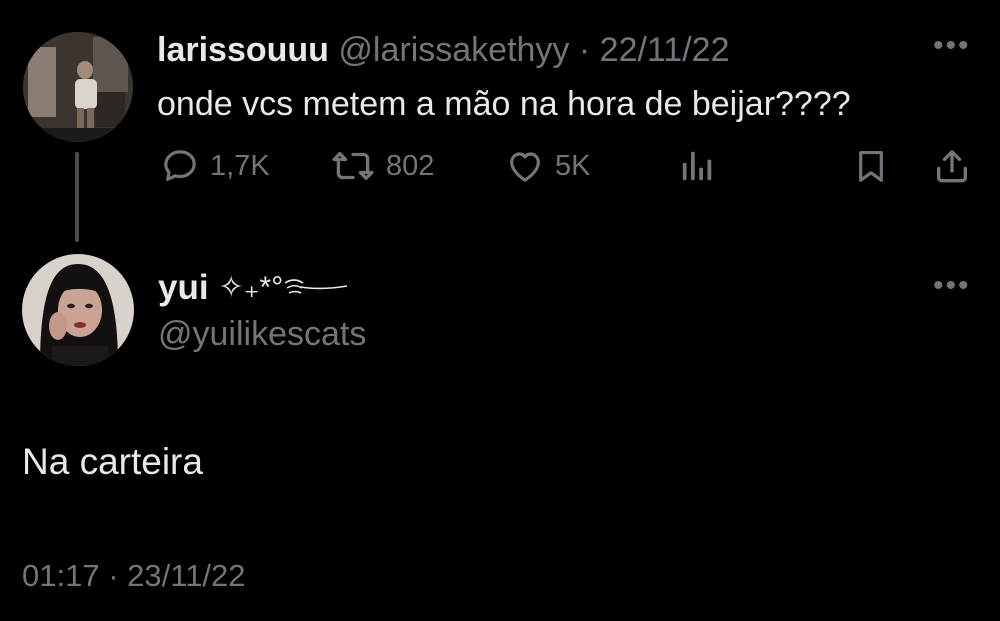 This screenshot has height=621, width=1000. What do you see at coordinates (61, 575) in the screenshot?
I see `tweet-time: 01:17` at bounding box center [61, 575].